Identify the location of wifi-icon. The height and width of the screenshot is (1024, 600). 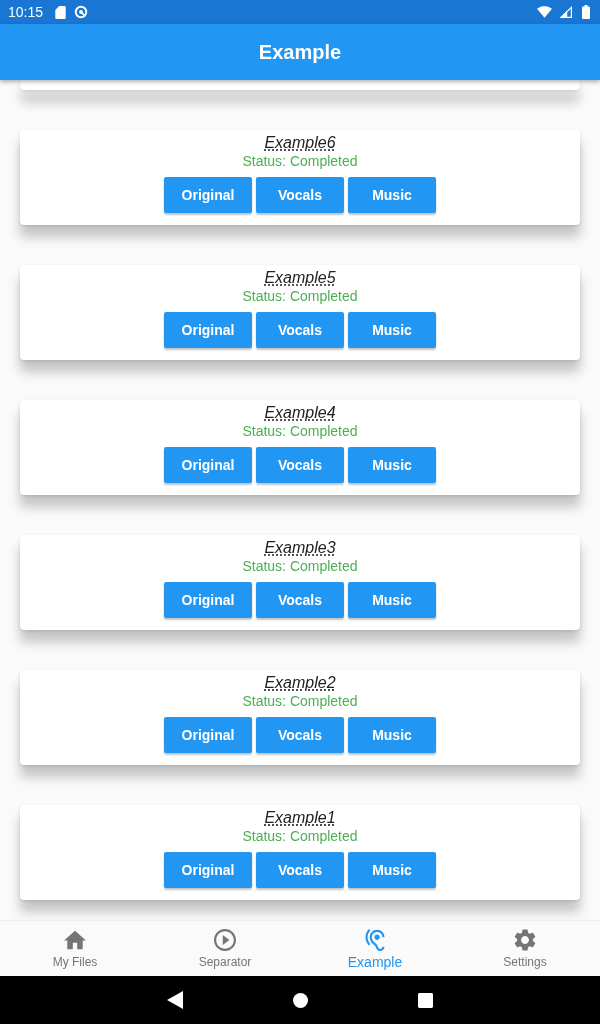
(544, 12).